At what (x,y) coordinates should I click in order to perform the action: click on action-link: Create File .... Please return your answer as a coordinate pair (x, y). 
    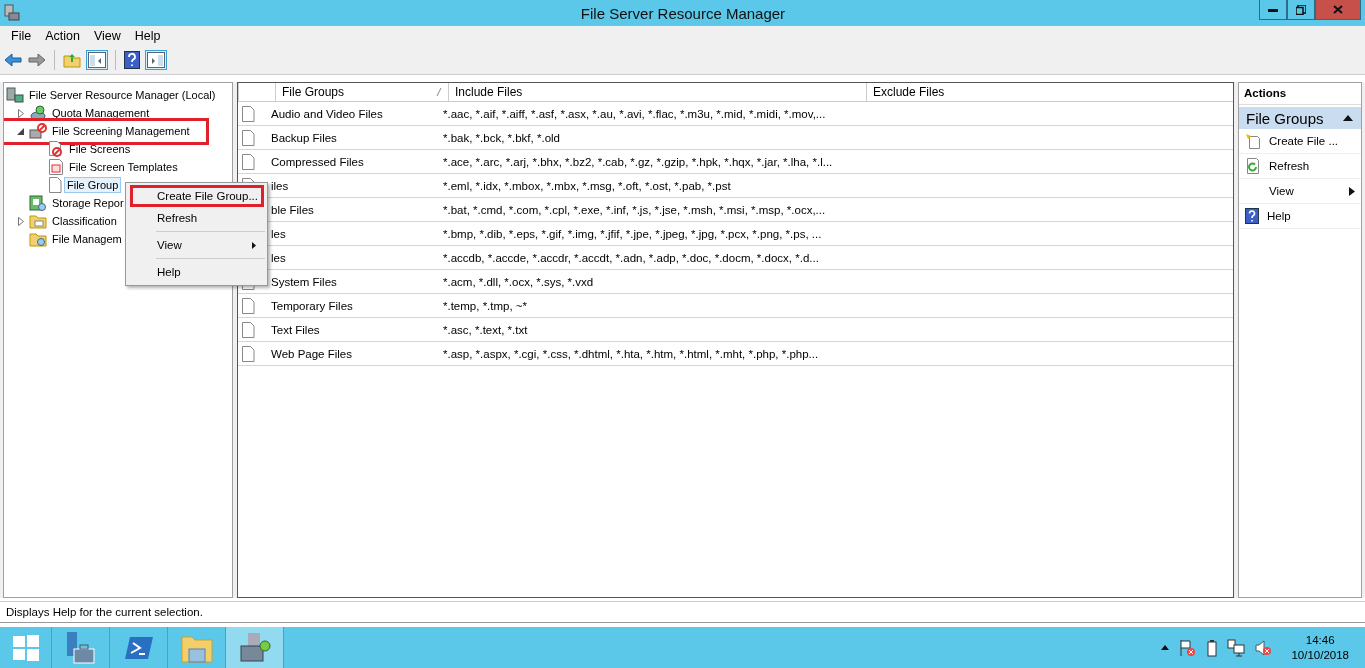
    Looking at the image, I should click on (1315, 141).